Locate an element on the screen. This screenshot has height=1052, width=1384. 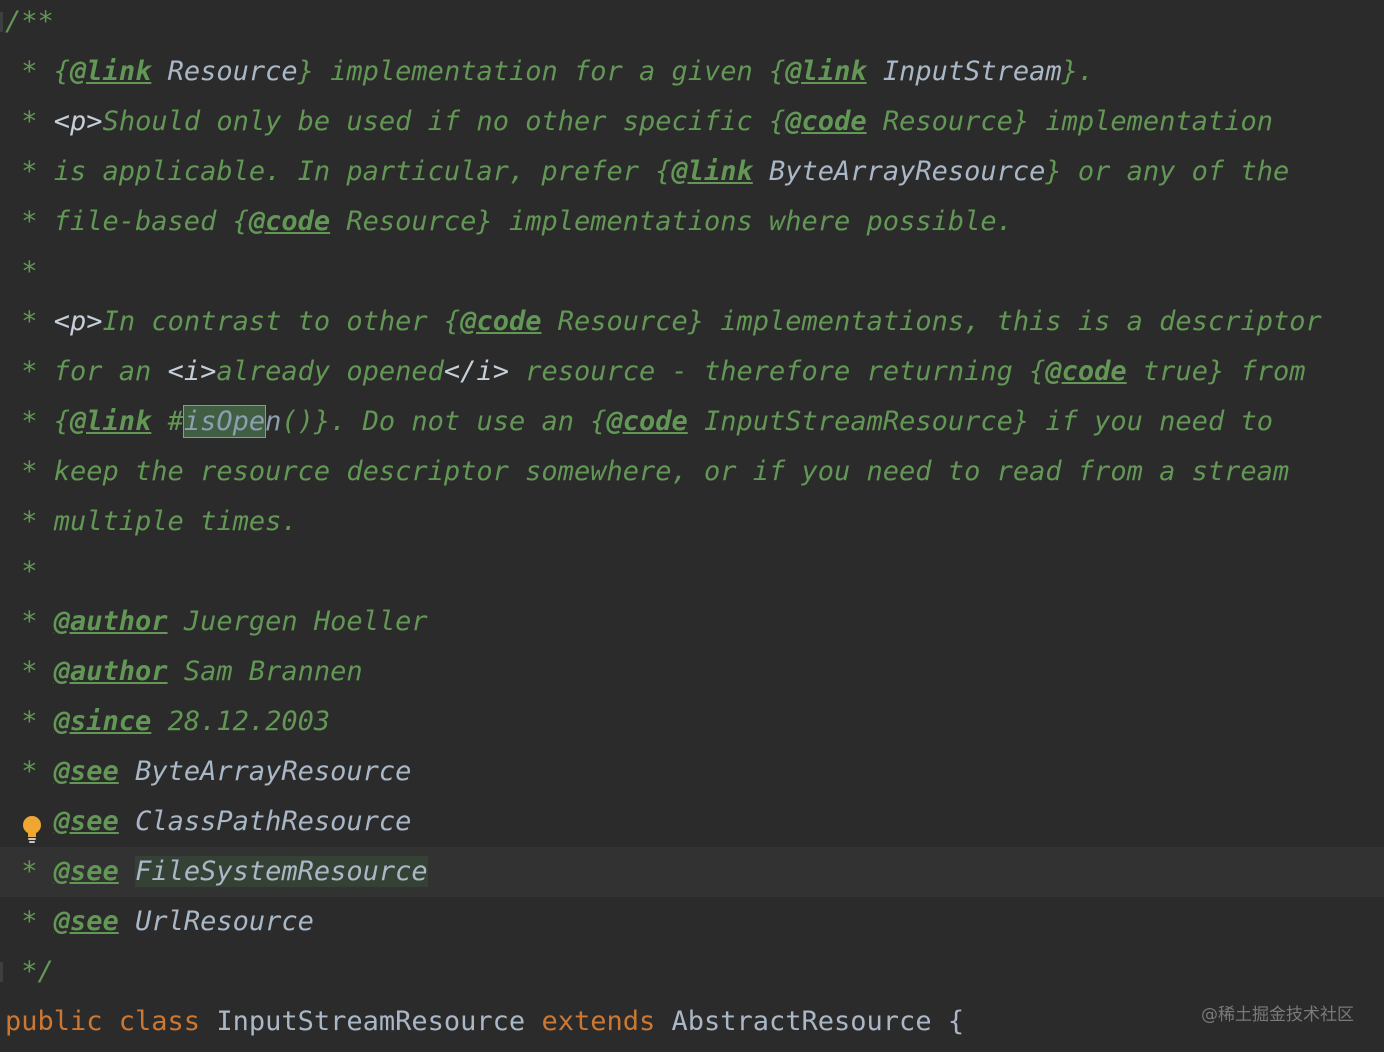
code-token: * for an is located at coordinates (86, 371).